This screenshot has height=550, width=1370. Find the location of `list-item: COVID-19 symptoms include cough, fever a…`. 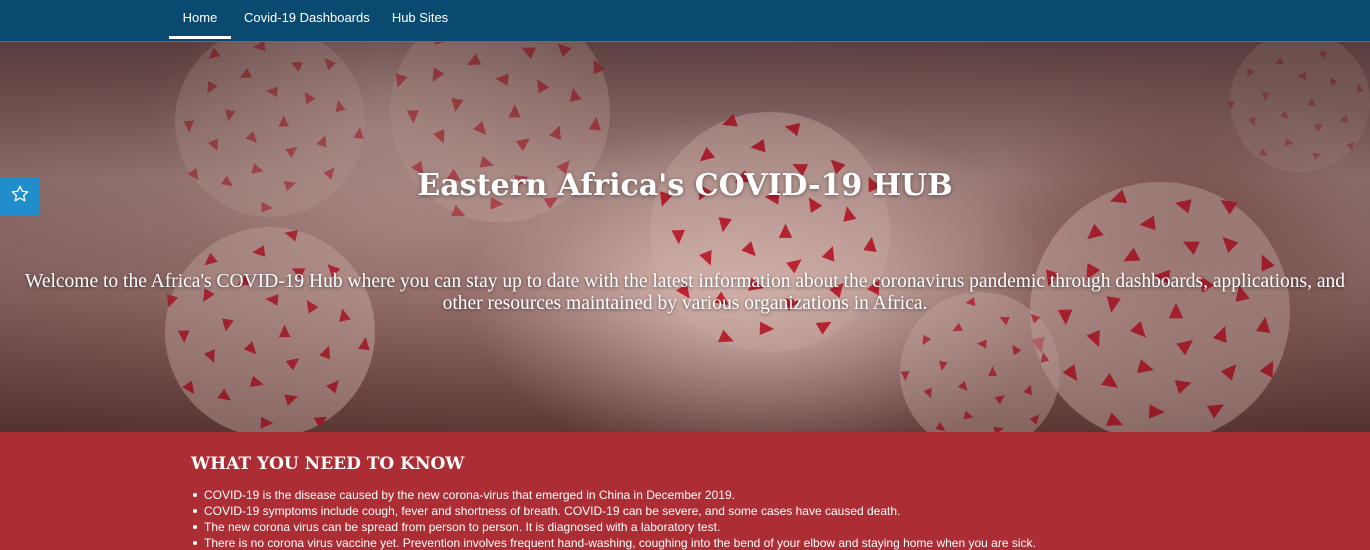

list-item: COVID-19 symptoms include cough, fever a… is located at coordinates (613, 511).